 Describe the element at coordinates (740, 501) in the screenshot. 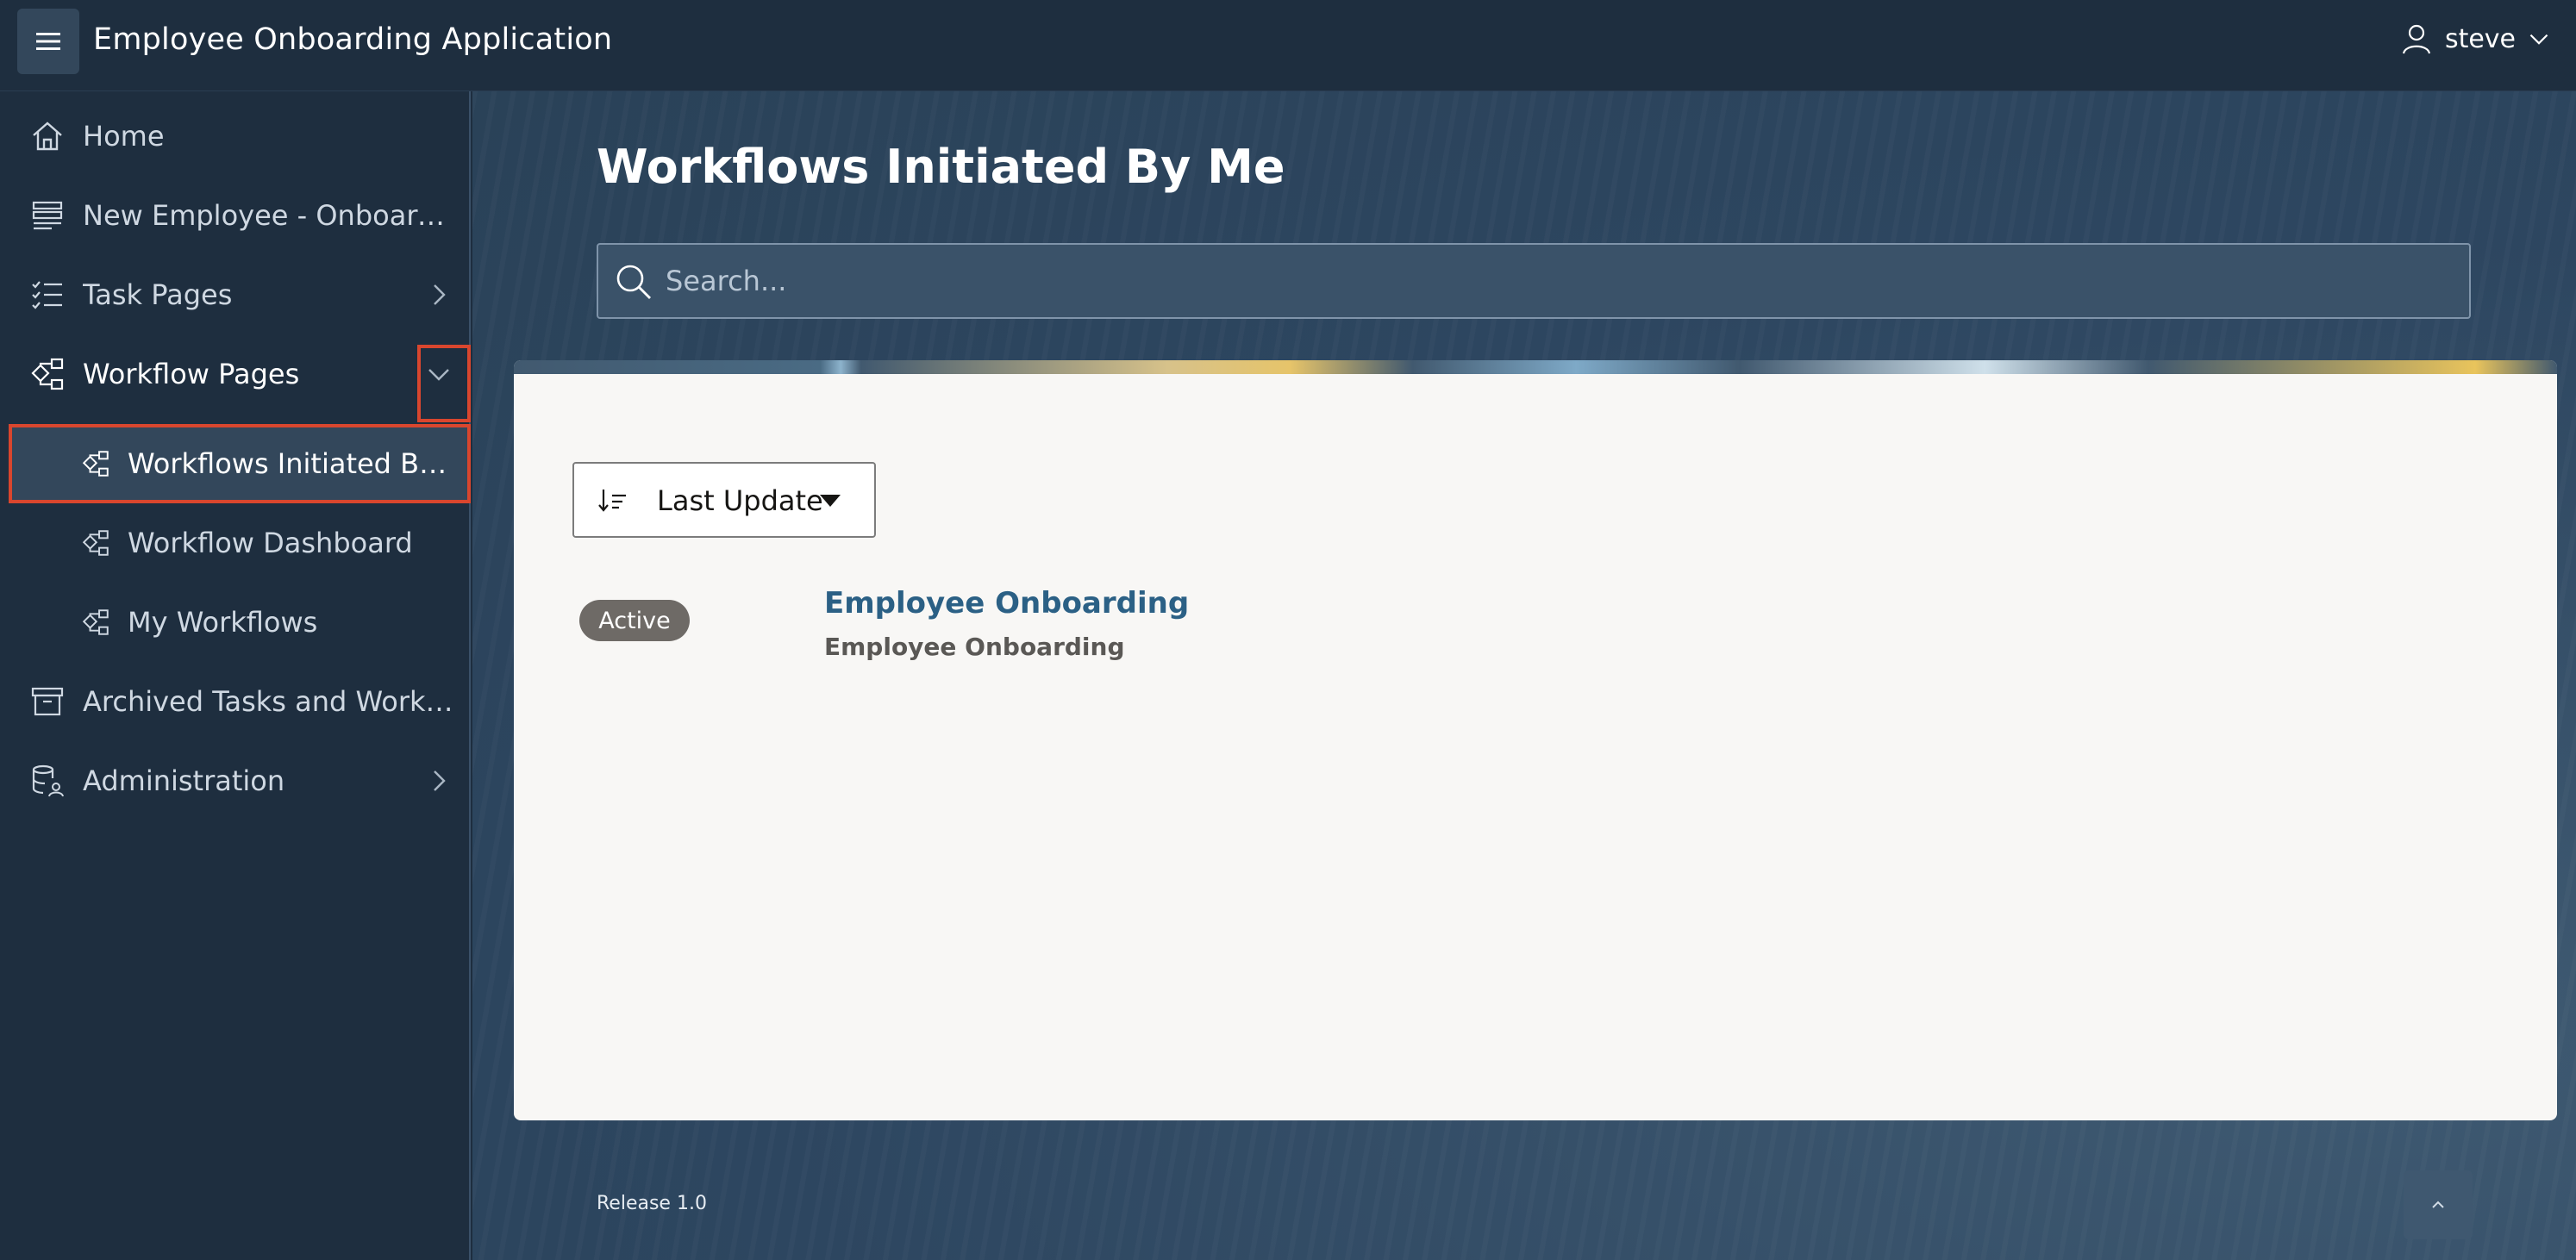

I see `sort-by-label: Last Update` at that location.